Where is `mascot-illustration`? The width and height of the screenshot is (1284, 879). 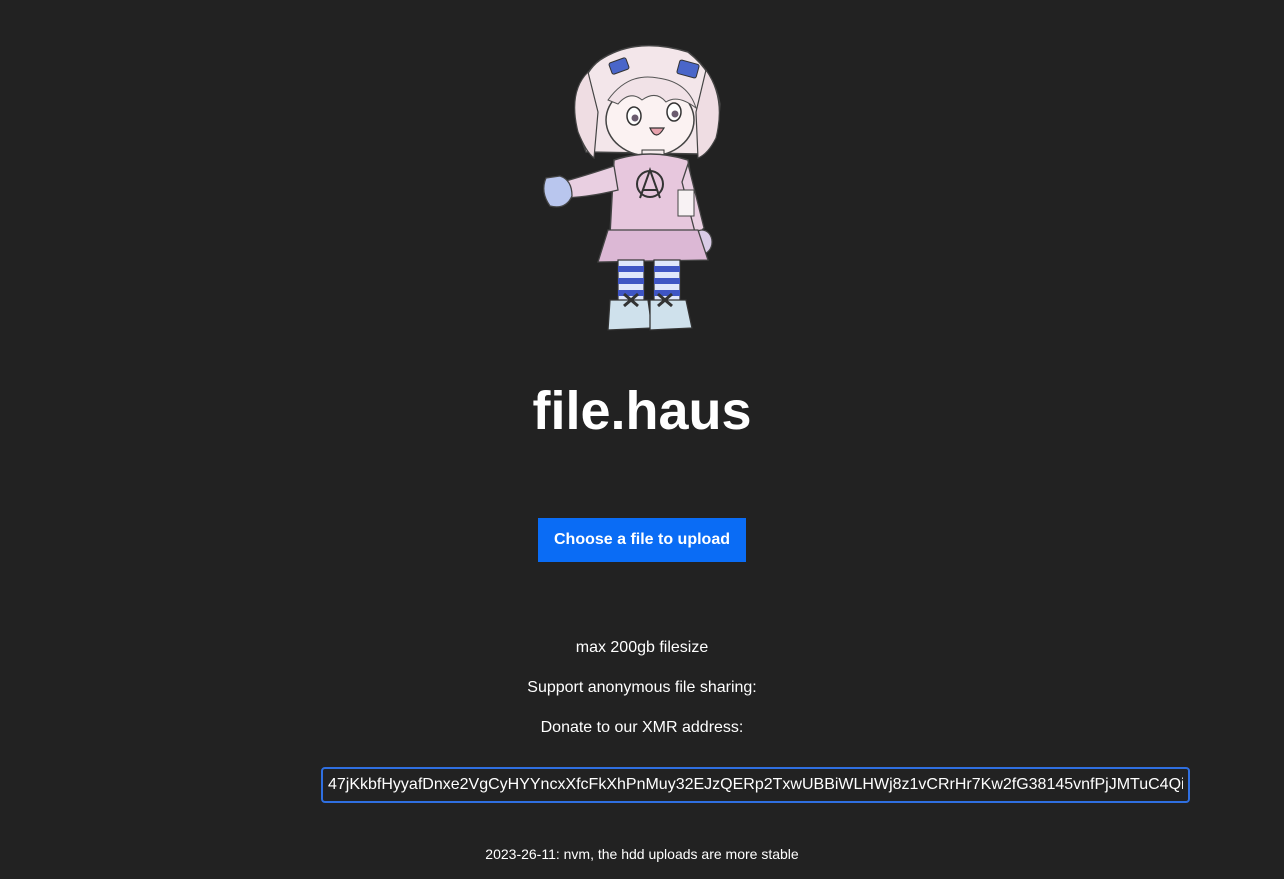 mascot-illustration is located at coordinates (632, 187).